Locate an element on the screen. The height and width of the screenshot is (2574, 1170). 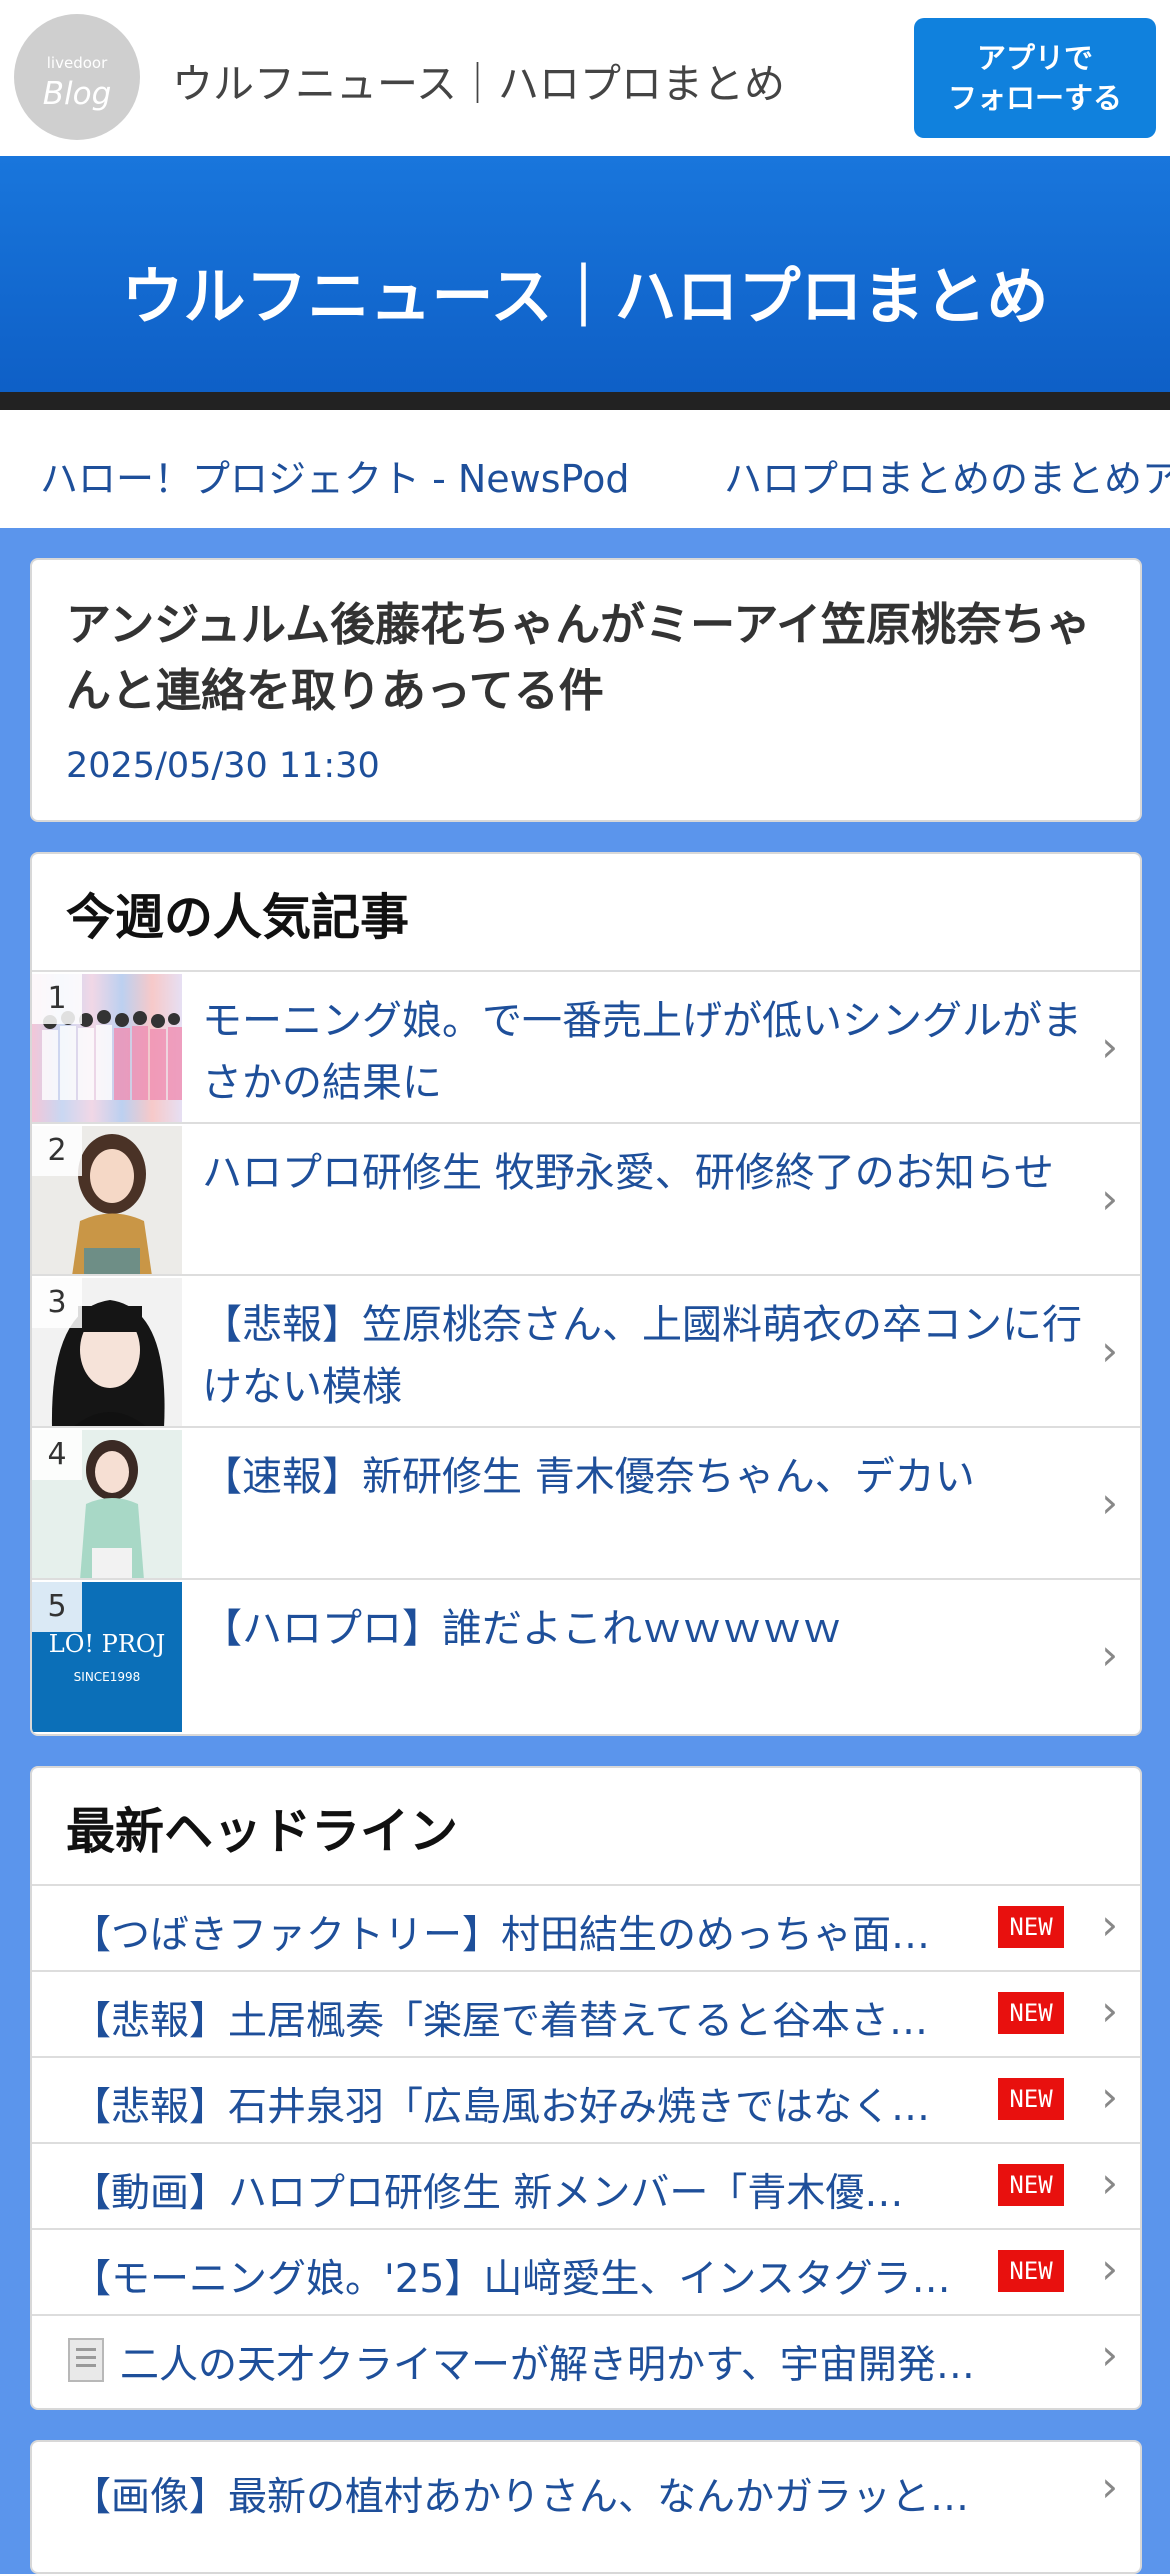
popular-item: 4 【速報】新研修生 青木優奈ちゃん、デカい › is located at coordinates (586, 1503).